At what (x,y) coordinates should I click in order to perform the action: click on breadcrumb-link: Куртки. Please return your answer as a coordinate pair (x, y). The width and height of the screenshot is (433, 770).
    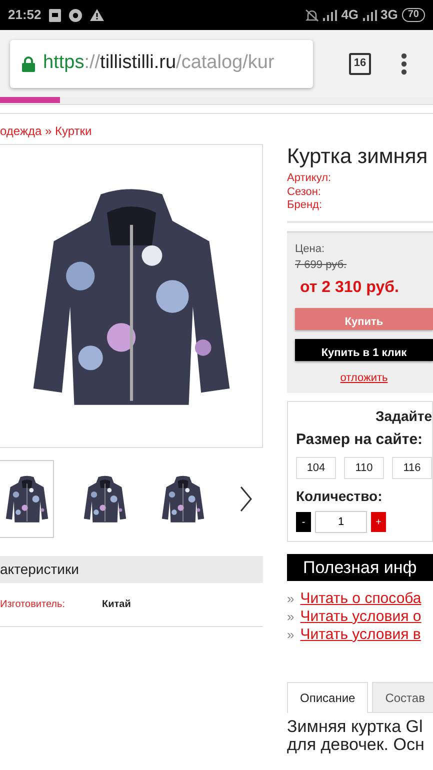
    Looking at the image, I should click on (73, 131).